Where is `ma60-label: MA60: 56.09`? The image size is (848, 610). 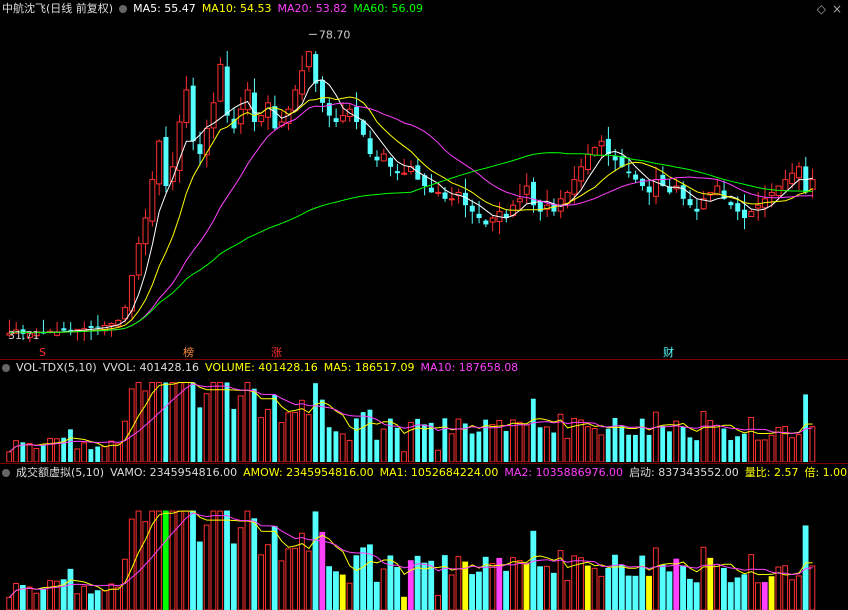
ma60-label: MA60: 56.09 is located at coordinates (388, 8).